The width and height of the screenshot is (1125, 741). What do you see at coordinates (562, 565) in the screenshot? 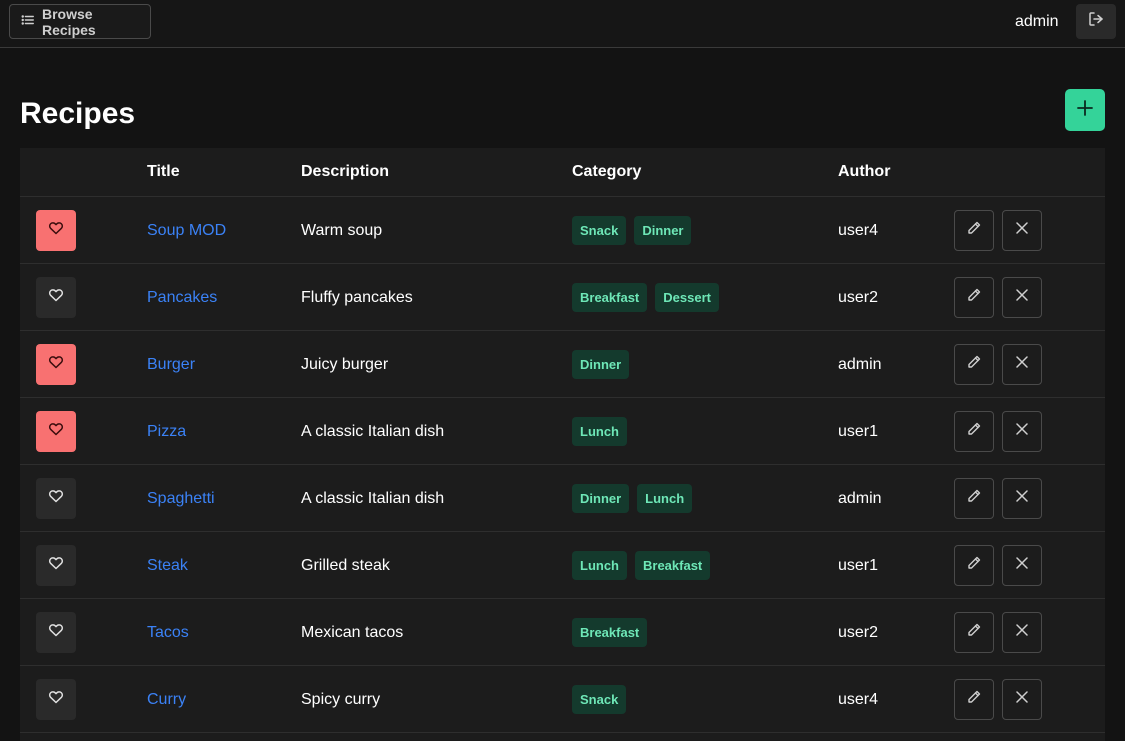
I see `table-row: Steak Grilled steak Lunch Breakfast user1` at bounding box center [562, 565].